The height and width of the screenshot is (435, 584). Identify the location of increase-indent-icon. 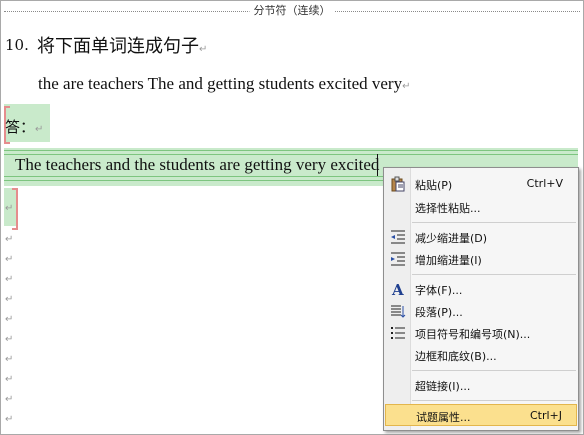
(398, 259).